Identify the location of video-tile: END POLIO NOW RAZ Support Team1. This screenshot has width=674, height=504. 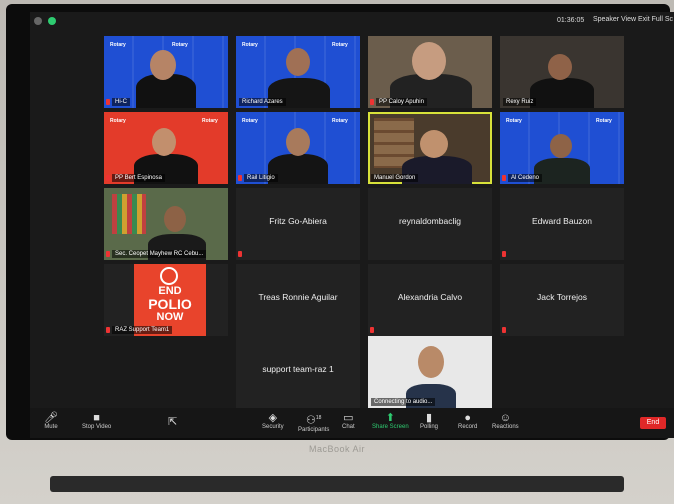
(166, 300).